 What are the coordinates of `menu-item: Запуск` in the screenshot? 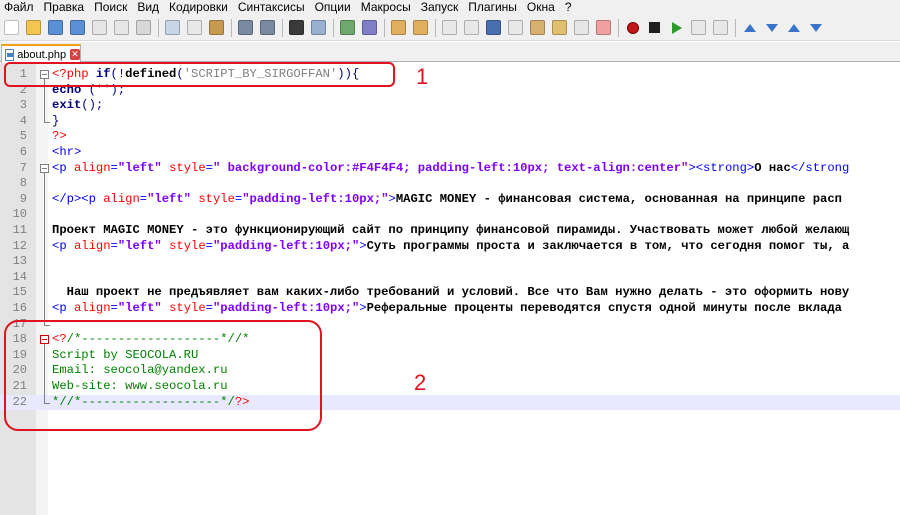 It's located at (441, 7).